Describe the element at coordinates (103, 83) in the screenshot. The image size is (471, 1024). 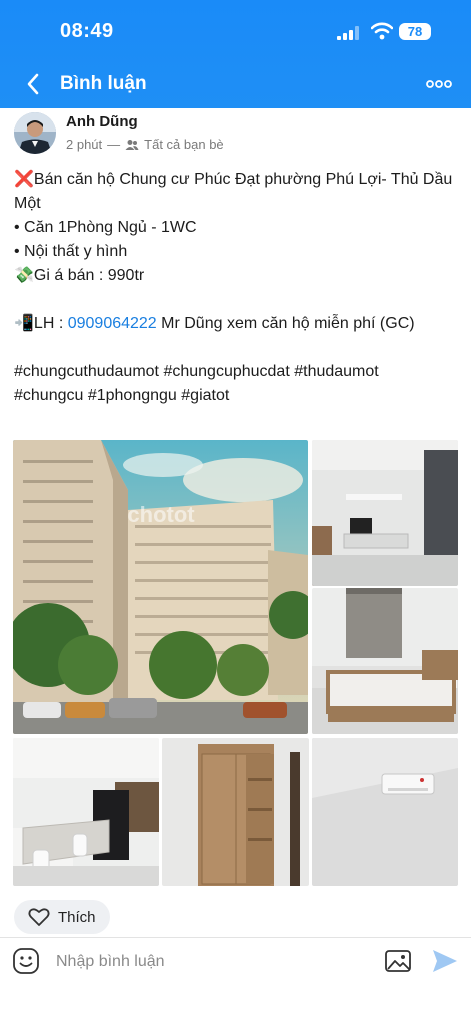
I see `page-title: Bình luận` at that location.